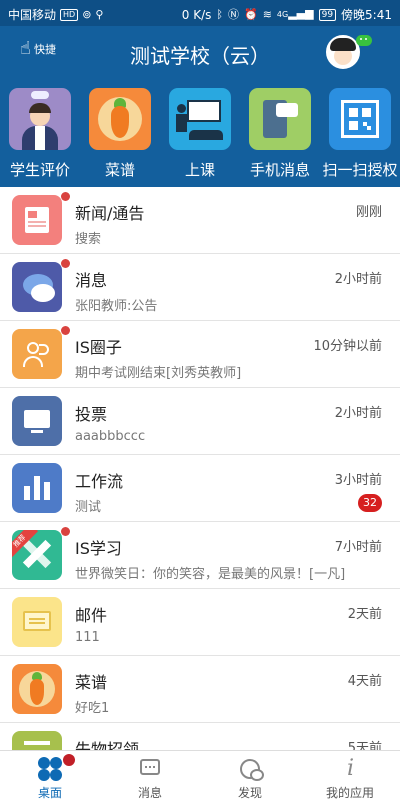 This screenshot has width=400, height=800. Describe the element at coordinates (37, 421) in the screenshot. I see `vote-monitor-icon` at that location.